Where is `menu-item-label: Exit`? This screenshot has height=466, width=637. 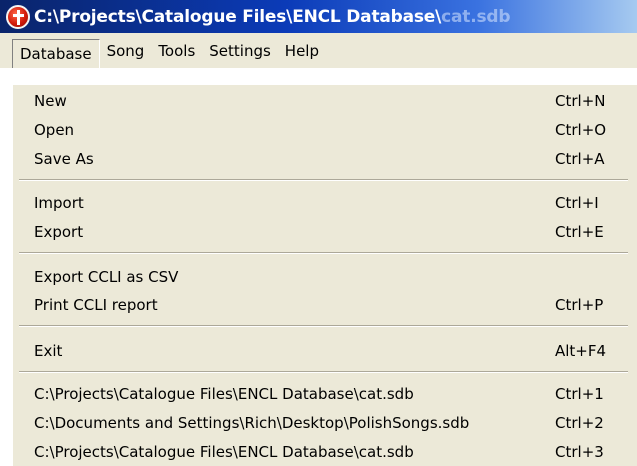 menu-item-label: Exit is located at coordinates (48, 350).